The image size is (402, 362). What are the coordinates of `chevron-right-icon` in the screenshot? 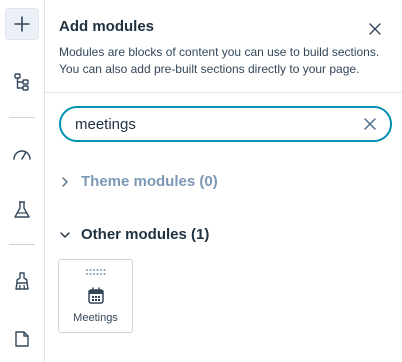 It's located at (65, 181).